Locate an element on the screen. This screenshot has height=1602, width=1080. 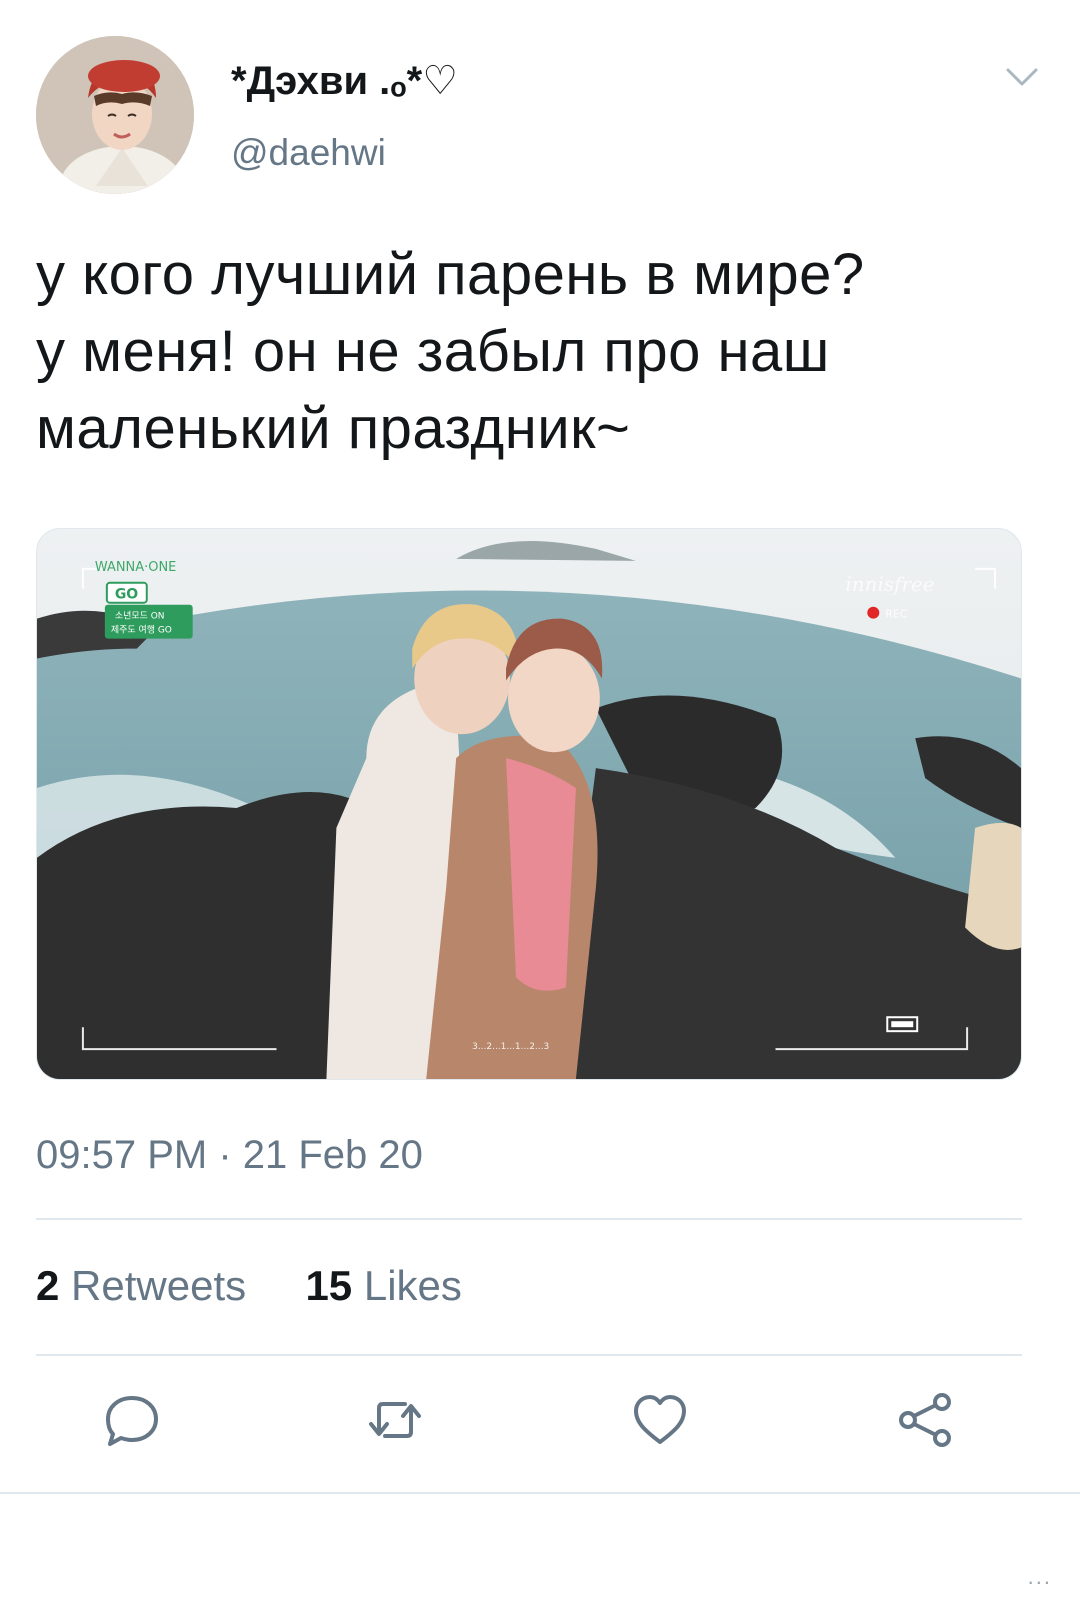
tweet-timestamp: 09:57 PM · 21 Feb 20 is located at coordinates (229, 1155).